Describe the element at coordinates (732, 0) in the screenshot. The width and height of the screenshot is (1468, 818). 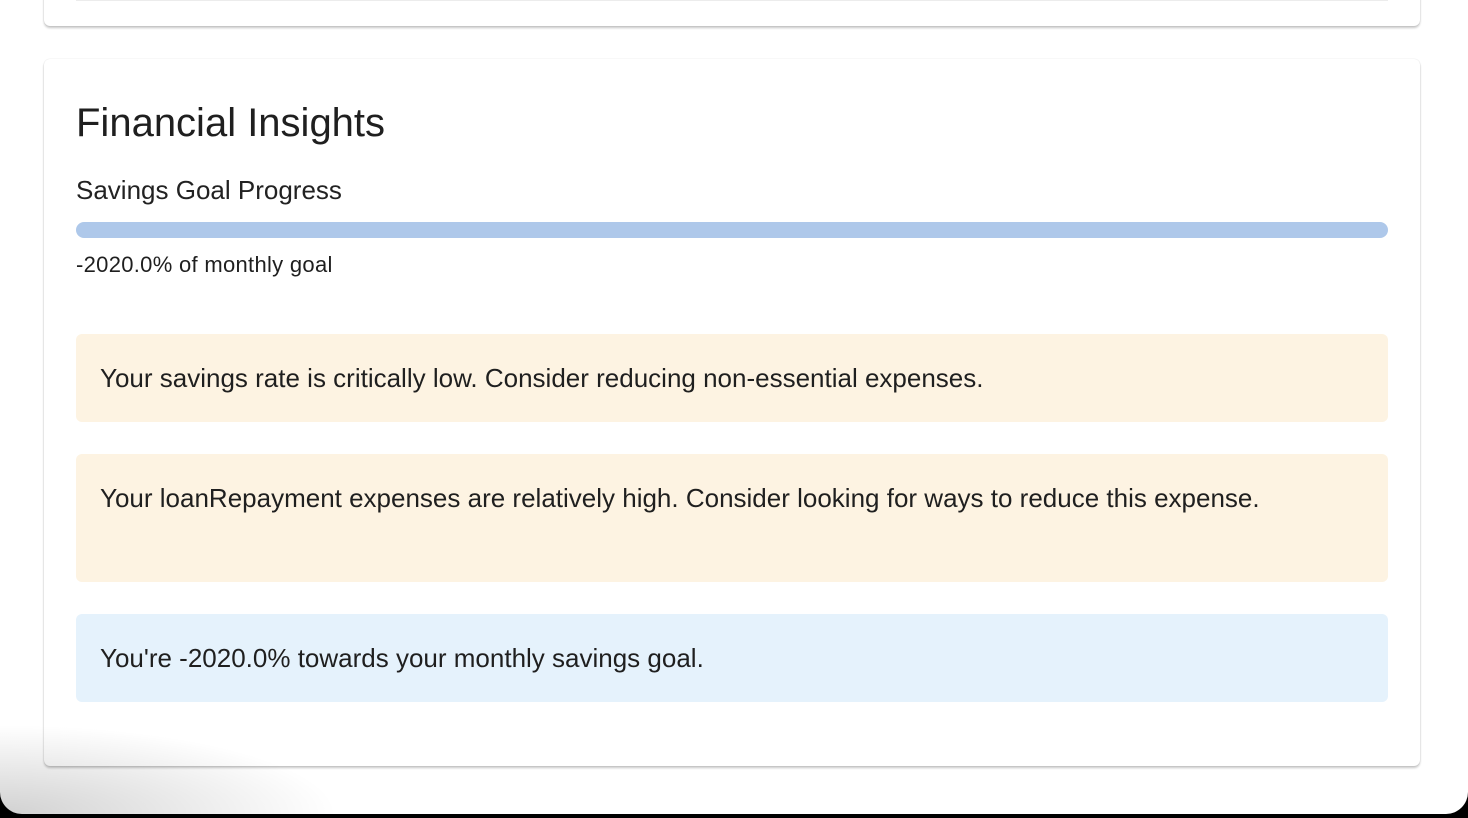
I see `previous-card-divider` at that location.